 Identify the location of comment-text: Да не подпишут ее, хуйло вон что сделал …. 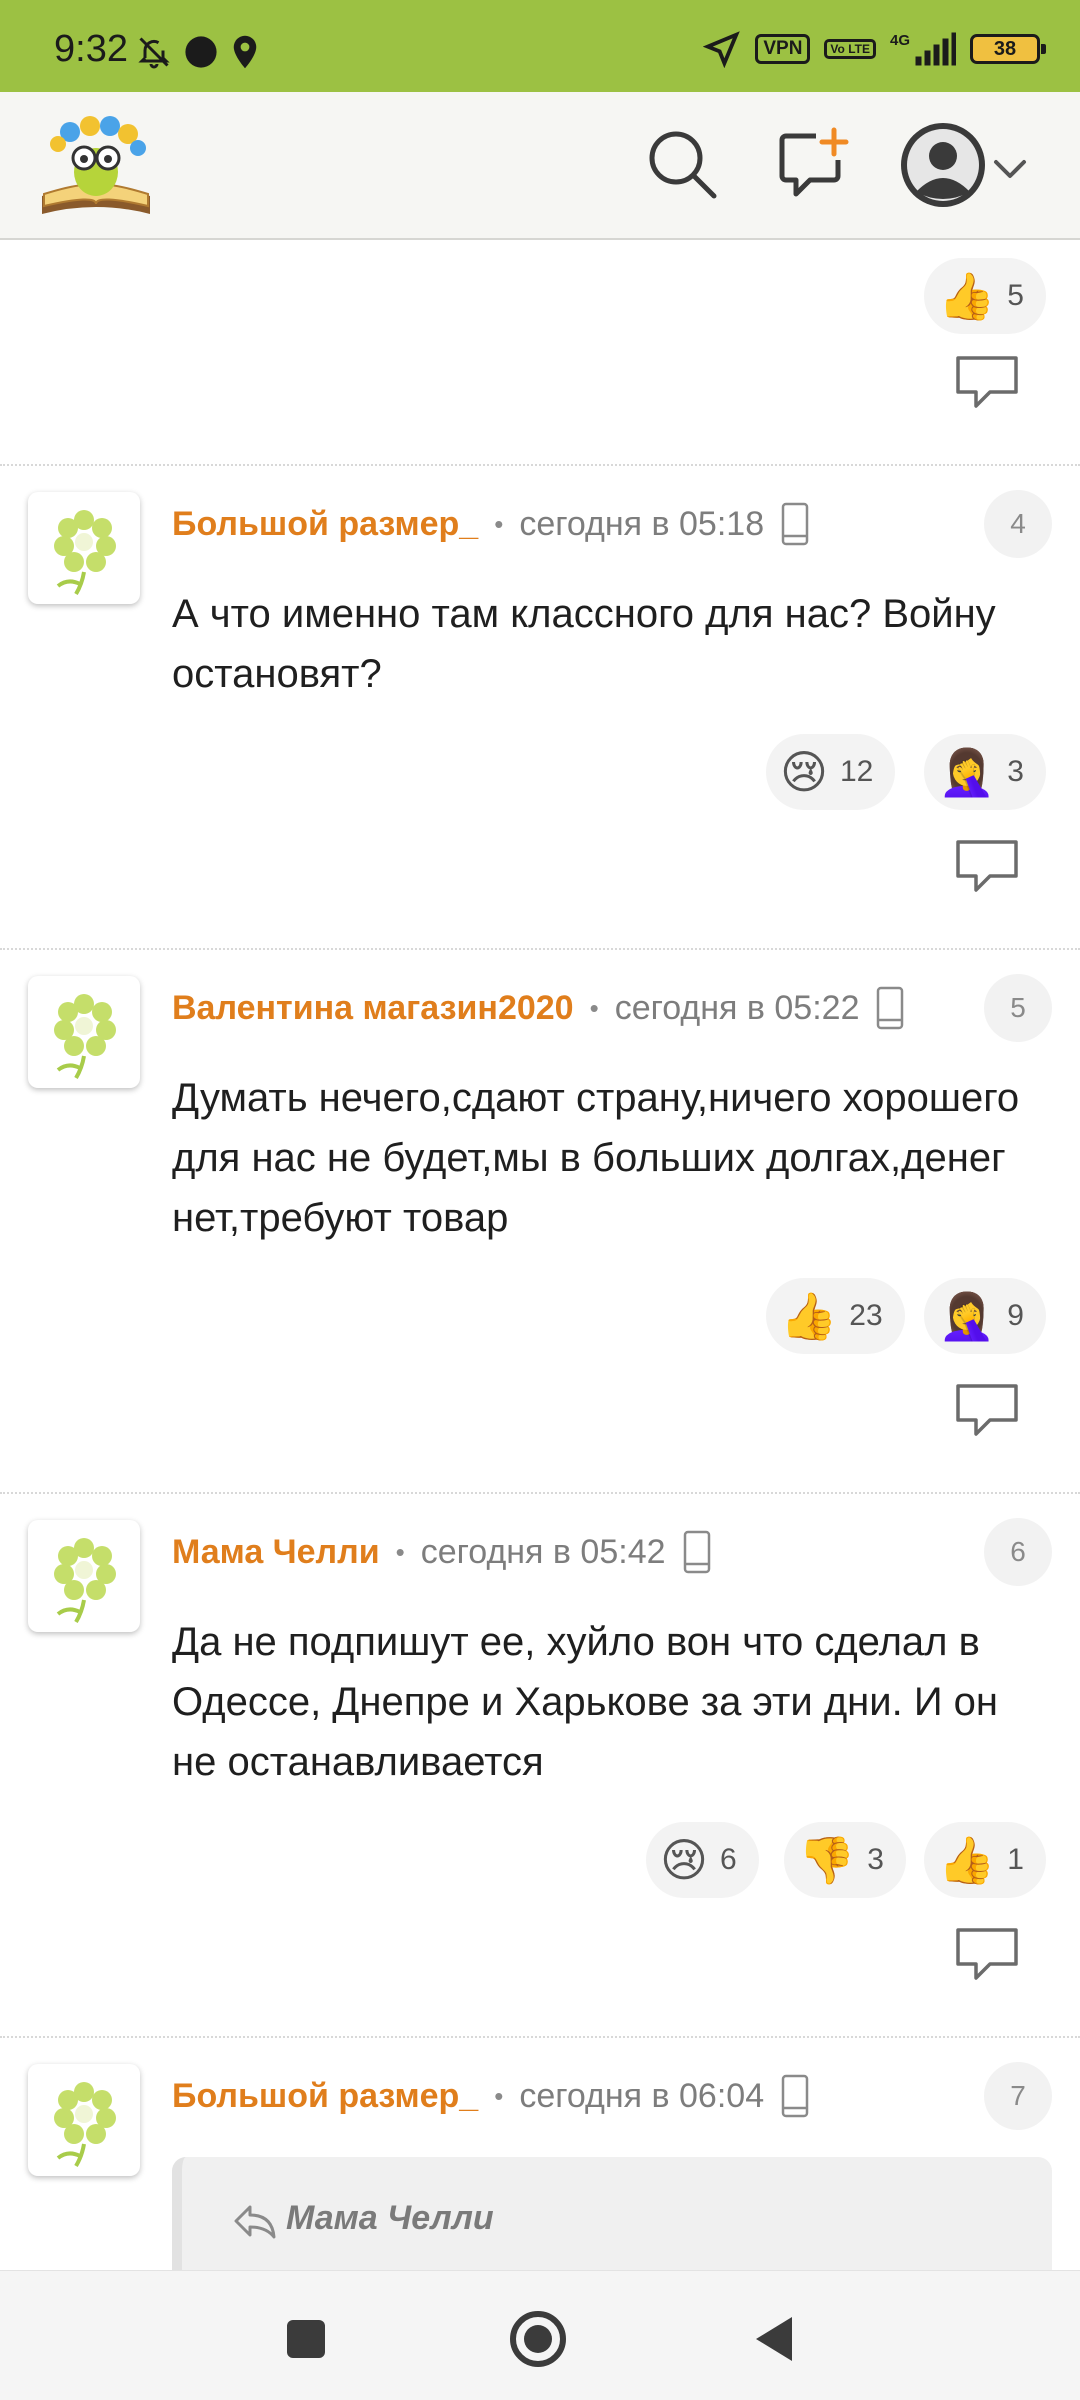
(585, 1702).